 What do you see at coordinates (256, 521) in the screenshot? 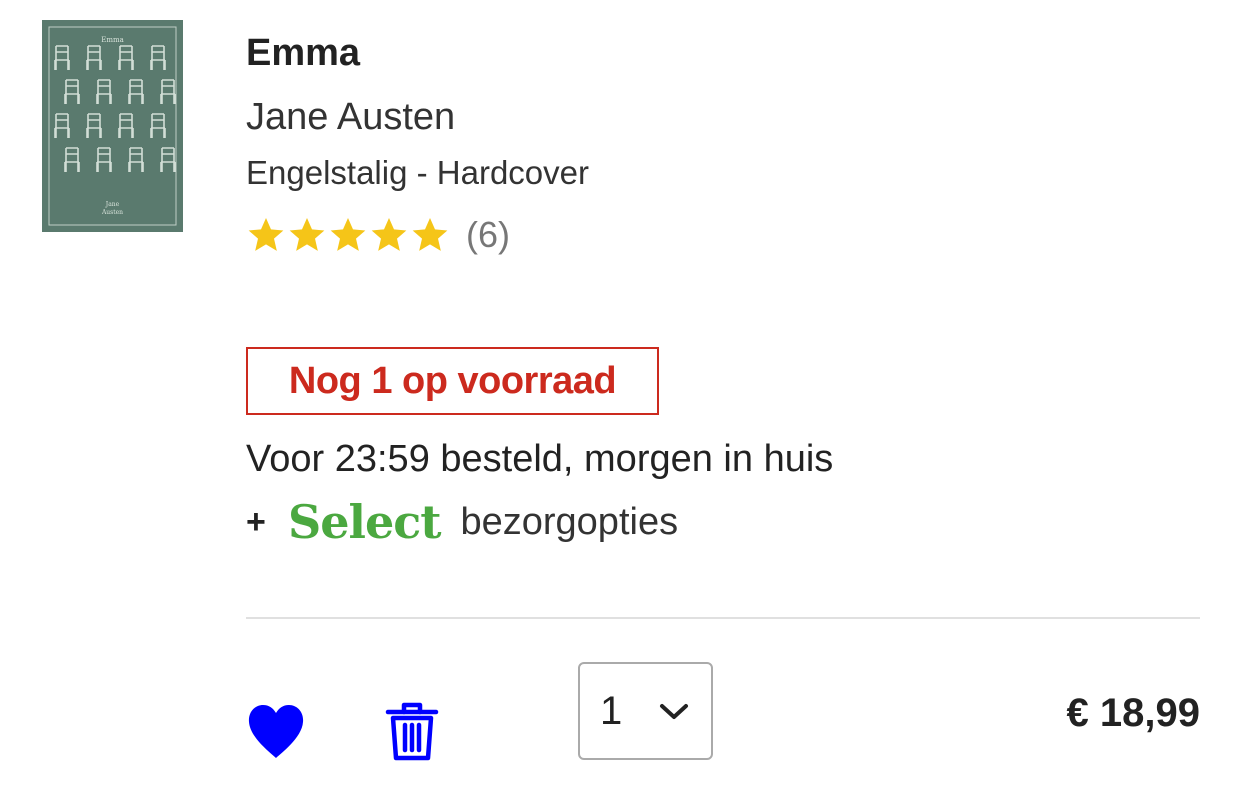
I see `plus-label: +` at bounding box center [256, 521].